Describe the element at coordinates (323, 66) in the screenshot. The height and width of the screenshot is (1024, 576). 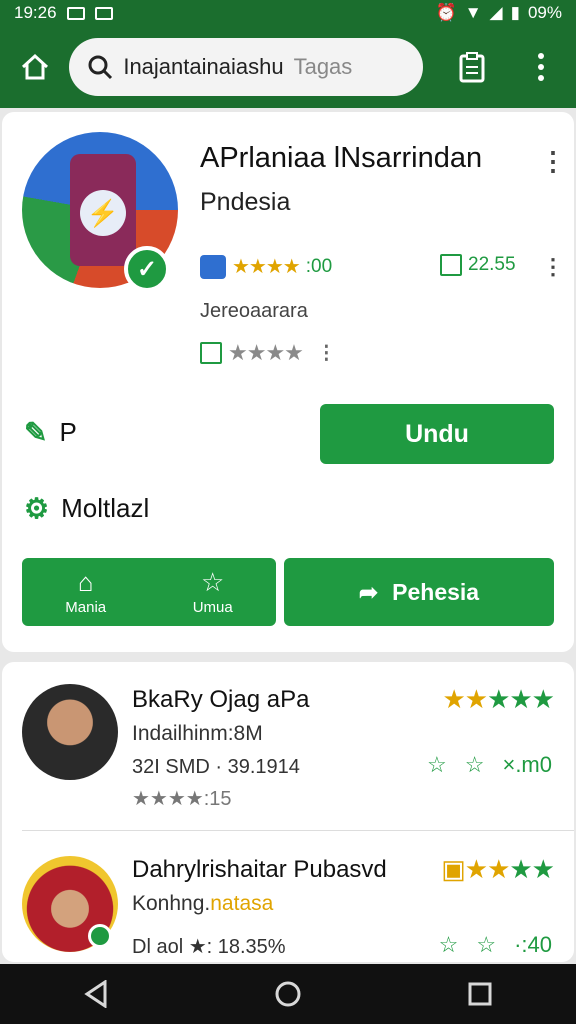
I see `search-hint: Tagas` at that location.